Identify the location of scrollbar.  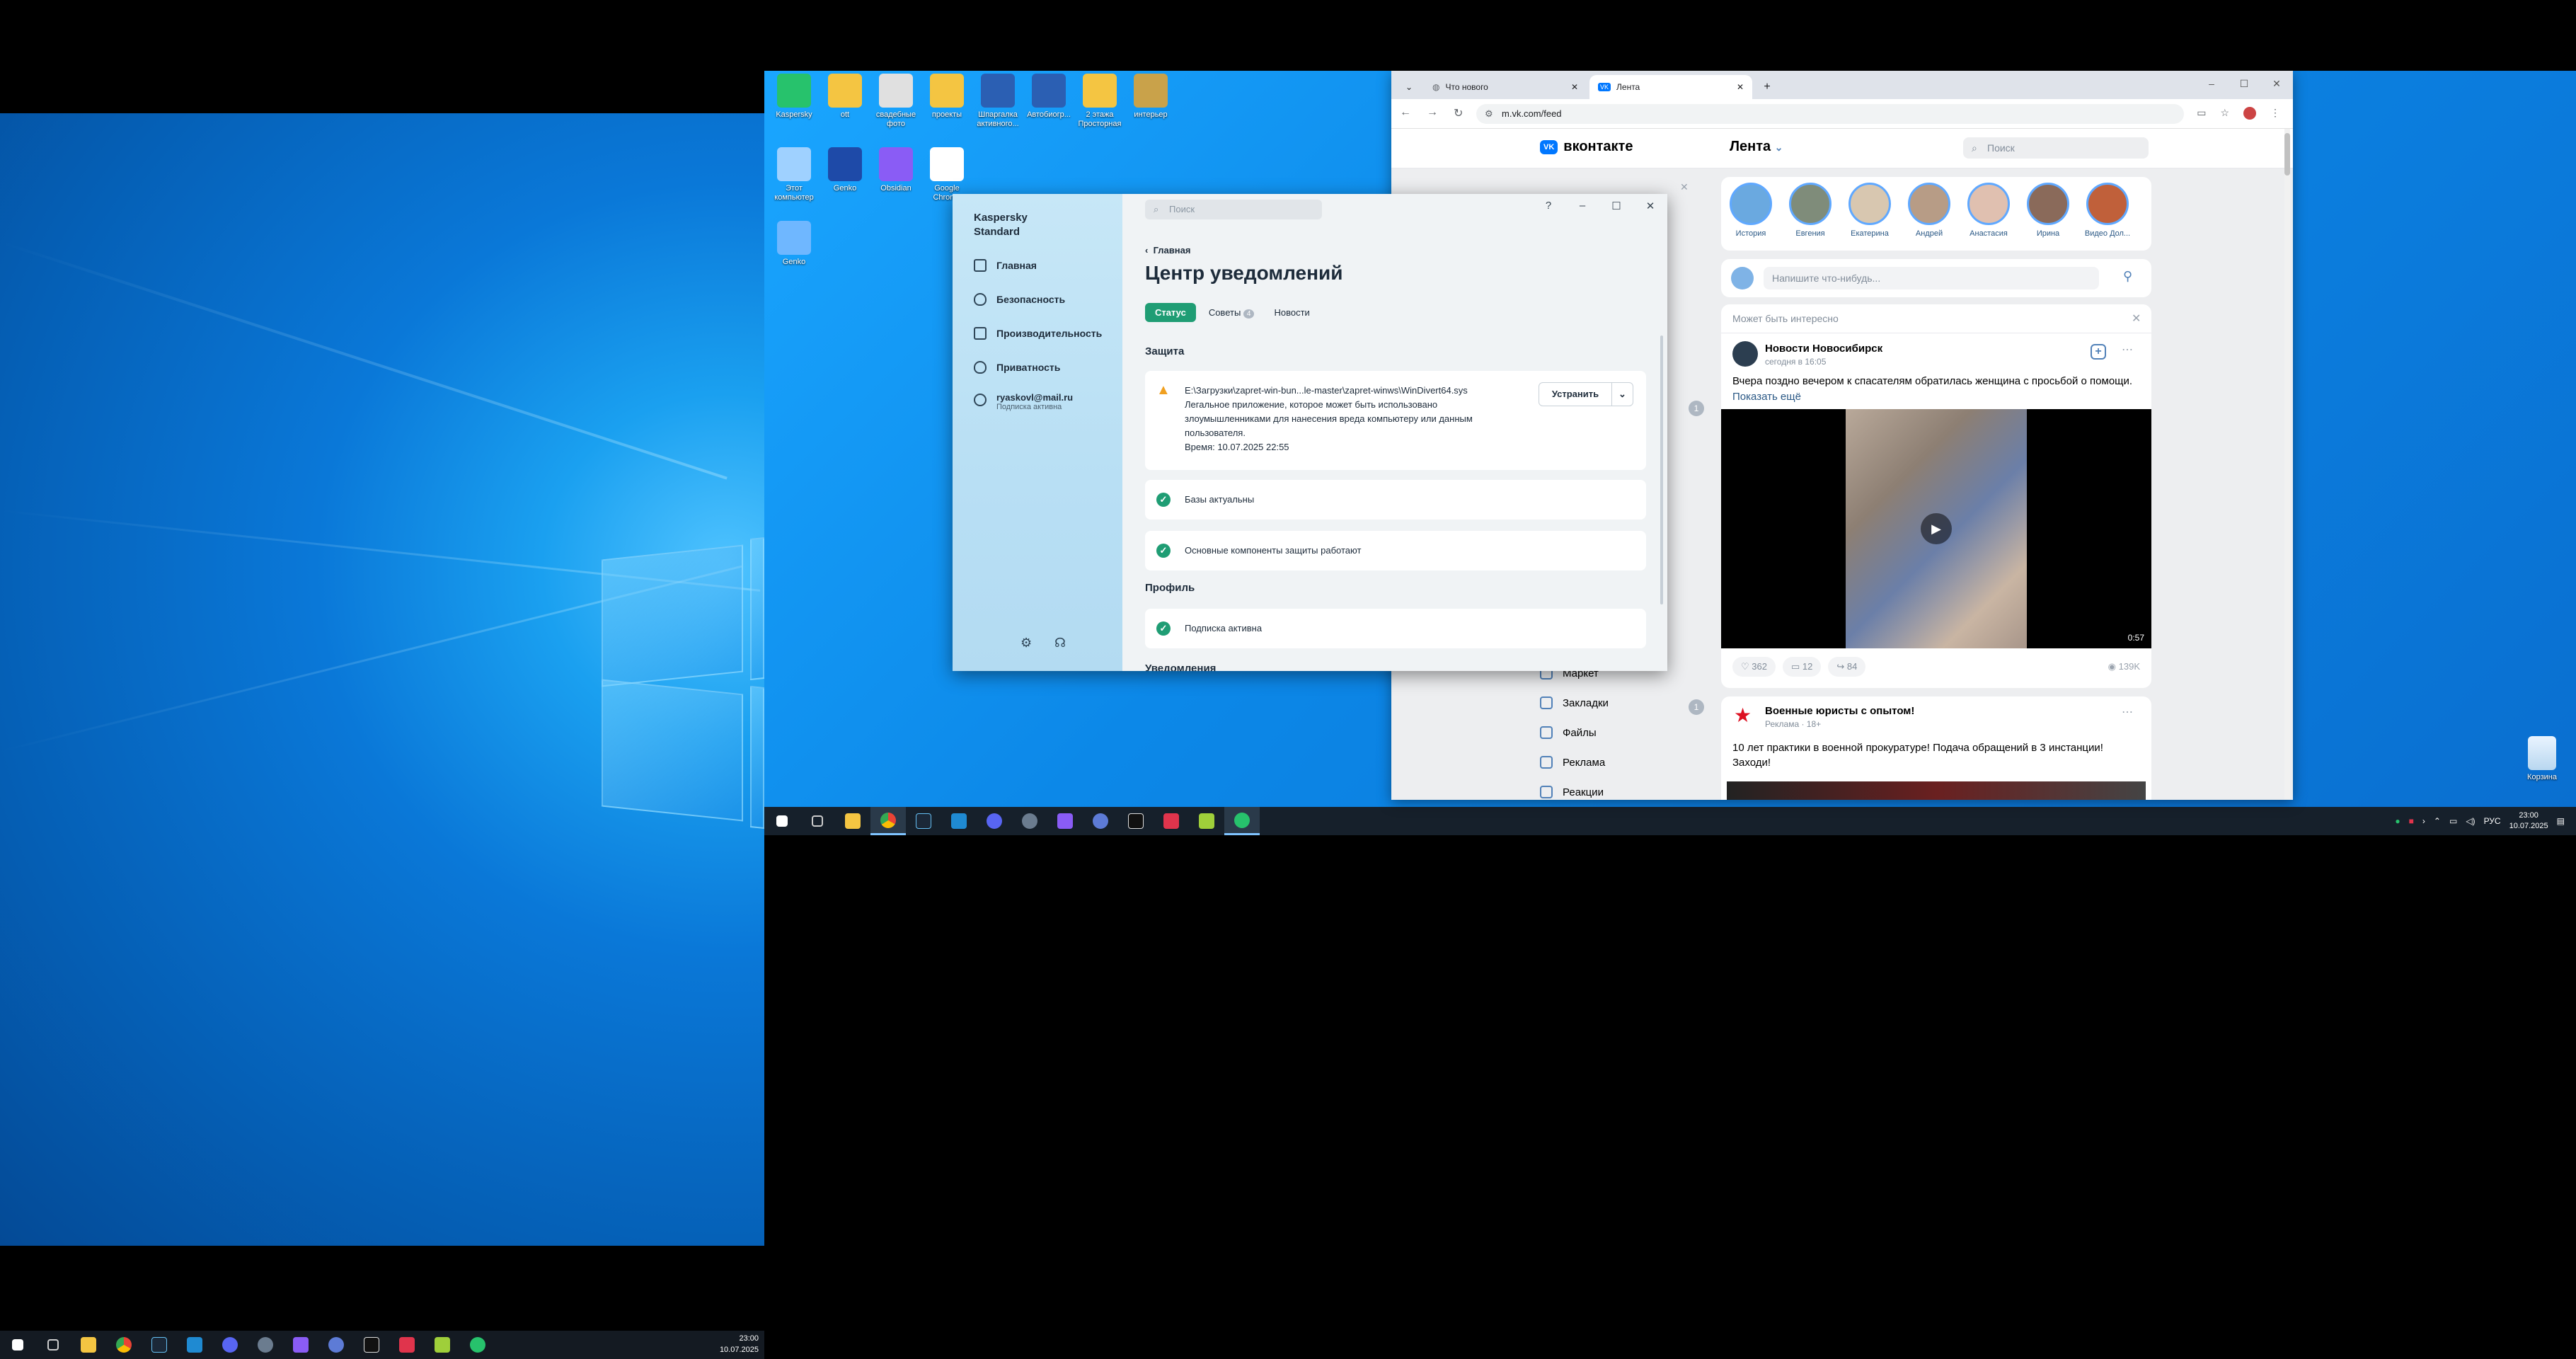
(1662, 470).